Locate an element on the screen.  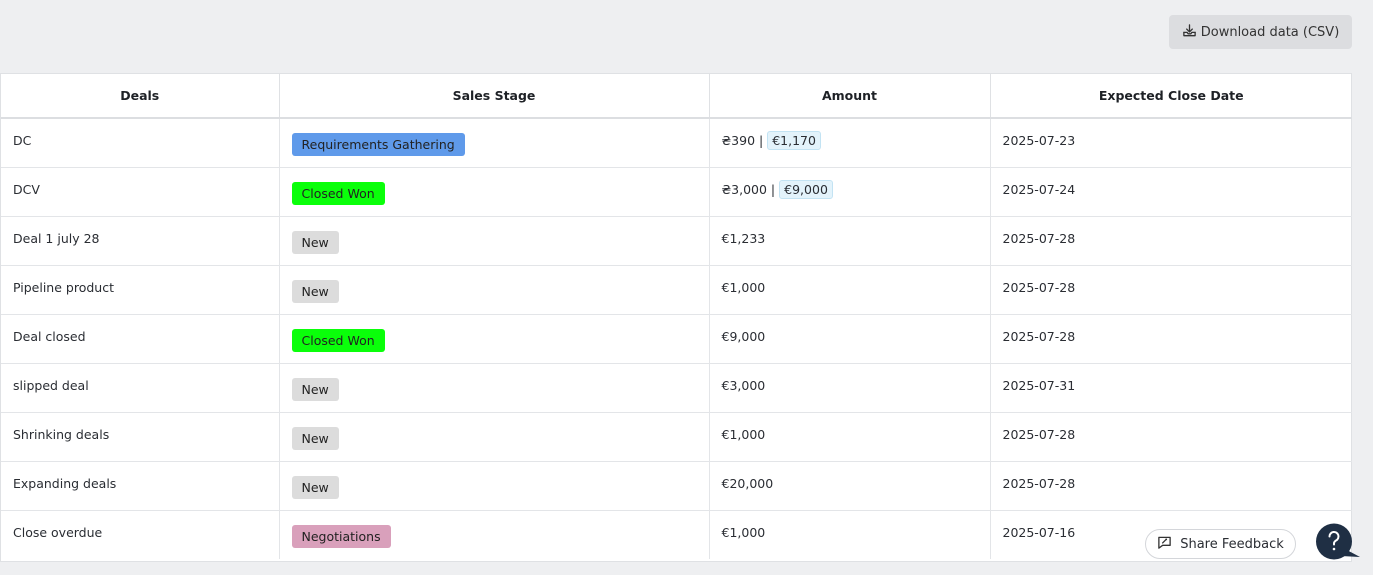
amount-text: €1,233 is located at coordinates (743, 238).